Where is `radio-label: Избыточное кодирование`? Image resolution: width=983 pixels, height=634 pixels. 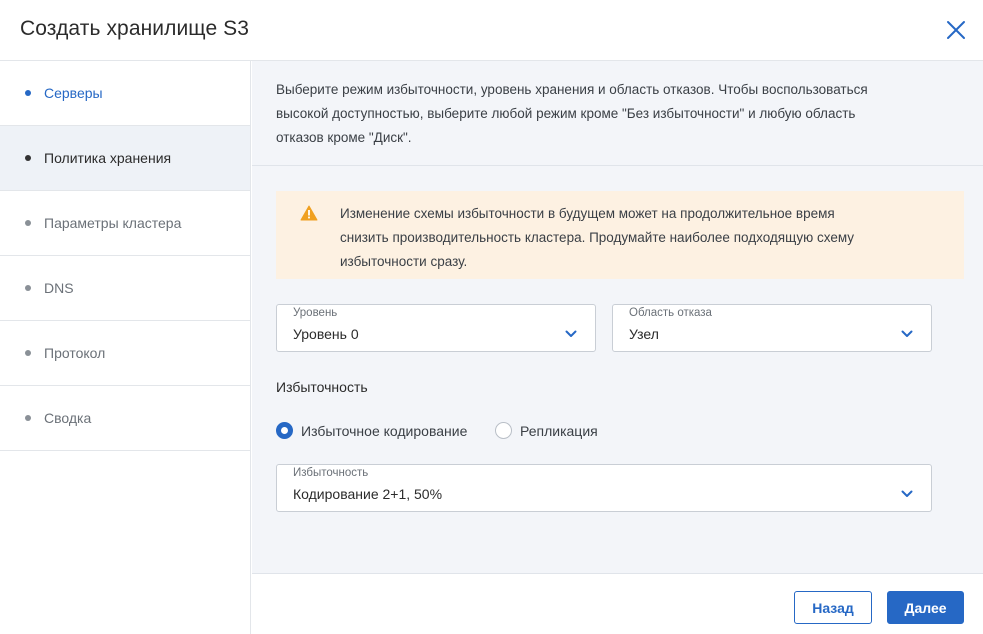
radio-label: Избыточное кодирование is located at coordinates (384, 430).